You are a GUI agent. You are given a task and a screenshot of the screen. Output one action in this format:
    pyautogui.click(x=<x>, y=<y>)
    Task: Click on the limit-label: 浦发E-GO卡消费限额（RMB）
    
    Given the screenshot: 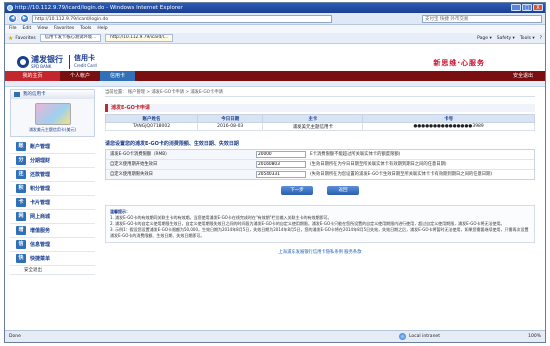 What is the action you would take?
    pyautogui.click(x=181, y=154)
    